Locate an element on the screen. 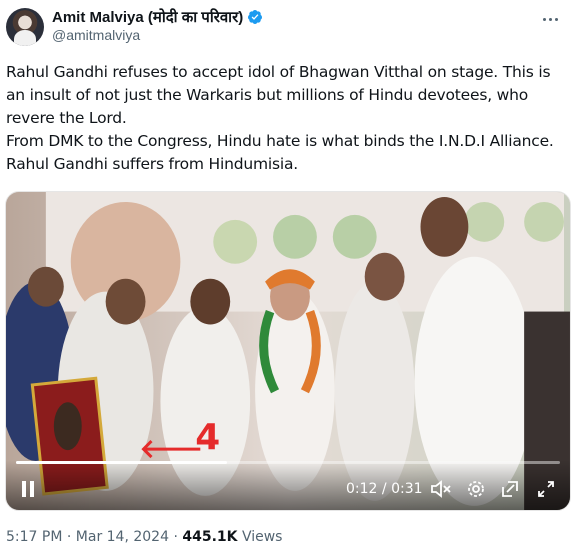 The height and width of the screenshot is (554, 576). mute-icon is located at coordinates (441, 489).